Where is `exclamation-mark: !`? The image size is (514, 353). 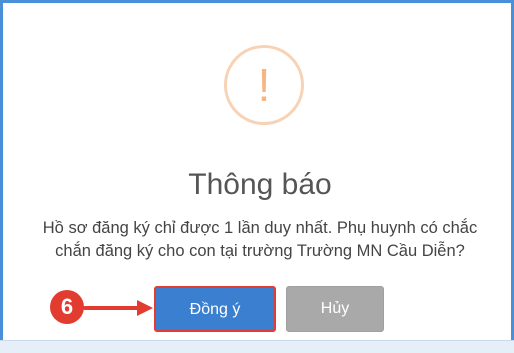 exclamation-mark: ! is located at coordinates (264, 85).